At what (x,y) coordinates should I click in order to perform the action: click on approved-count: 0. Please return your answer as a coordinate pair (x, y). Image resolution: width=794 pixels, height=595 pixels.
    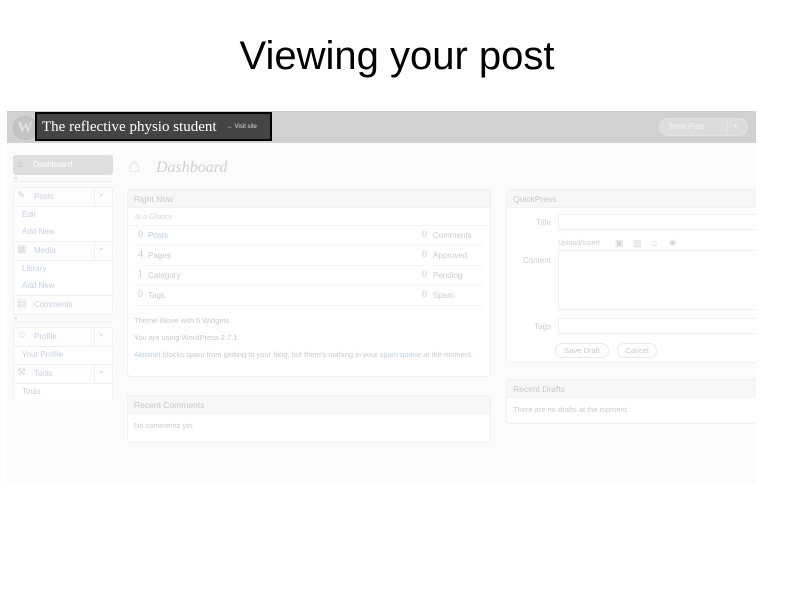
    Looking at the image, I should click on (424, 254).